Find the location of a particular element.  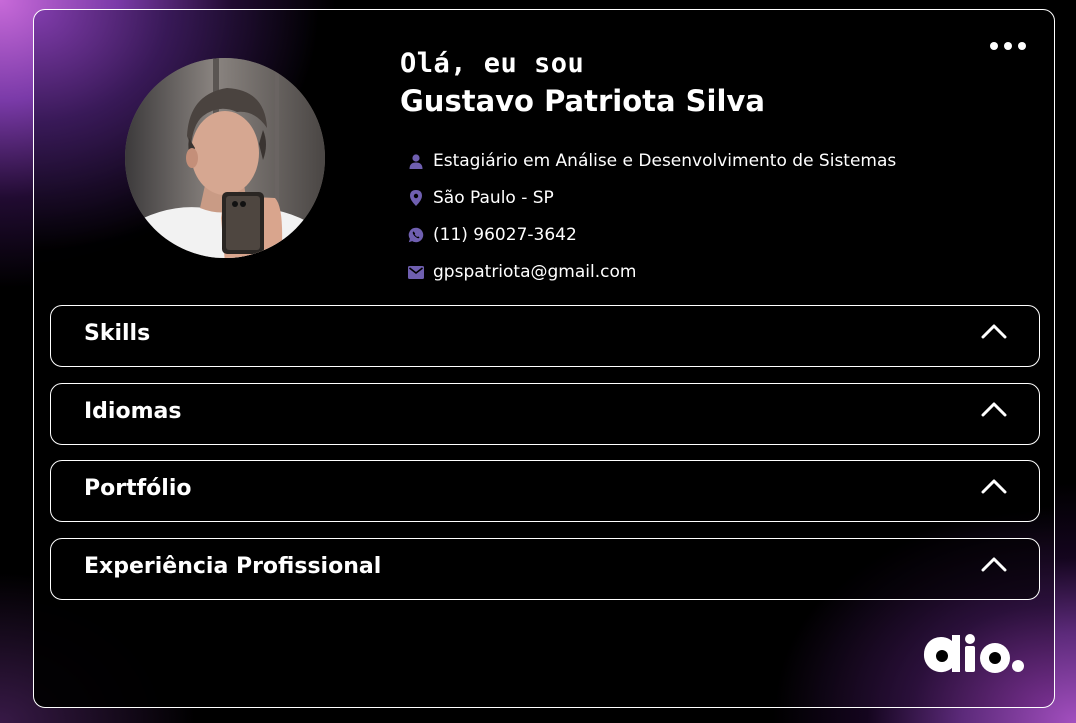

info-row-email: gpspatriota@gmail.com is located at coordinates (522, 272).